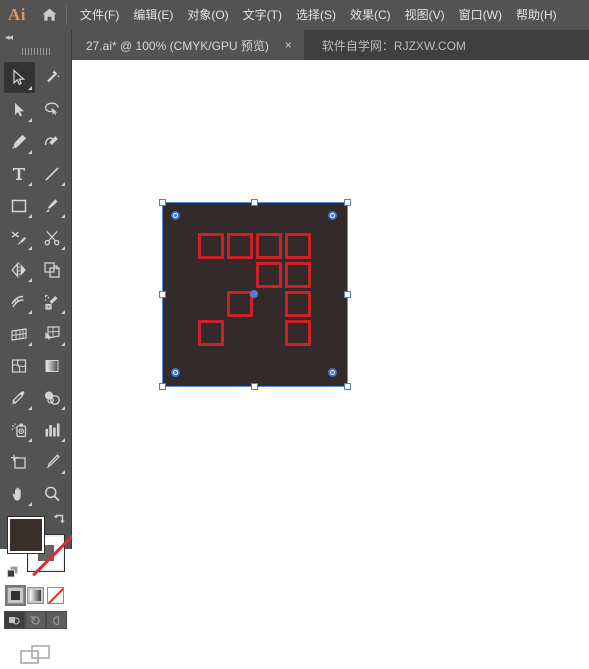 This screenshot has width=589, height=669. Describe the element at coordinates (35, 51) in the screenshot. I see `panel-drag-grip` at that location.